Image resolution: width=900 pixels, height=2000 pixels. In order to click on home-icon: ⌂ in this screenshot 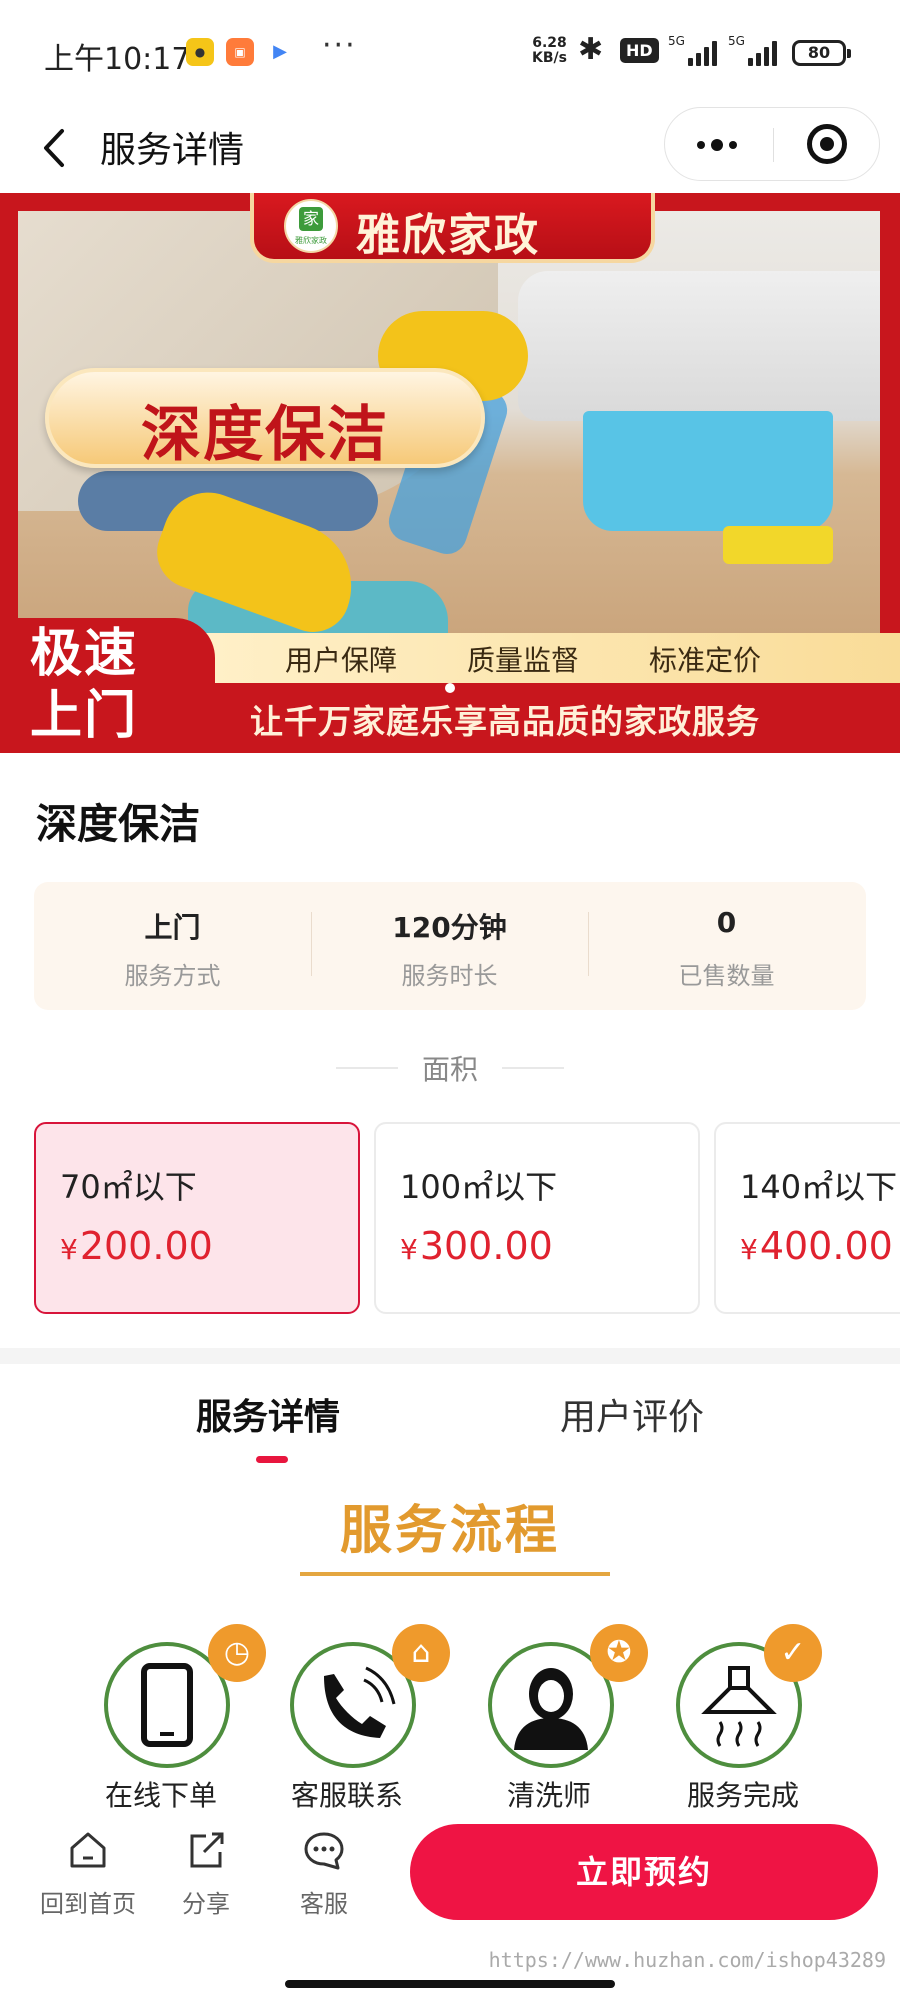, I will do `click(421, 1653)`.